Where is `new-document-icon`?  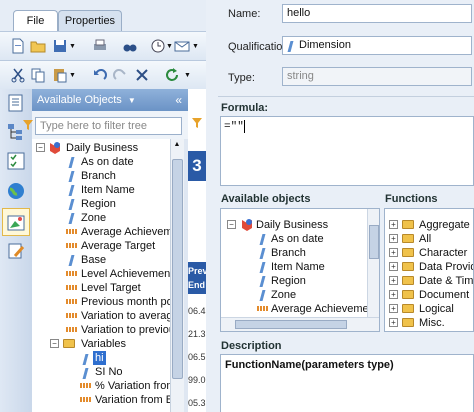 new-document-icon is located at coordinates (18, 46).